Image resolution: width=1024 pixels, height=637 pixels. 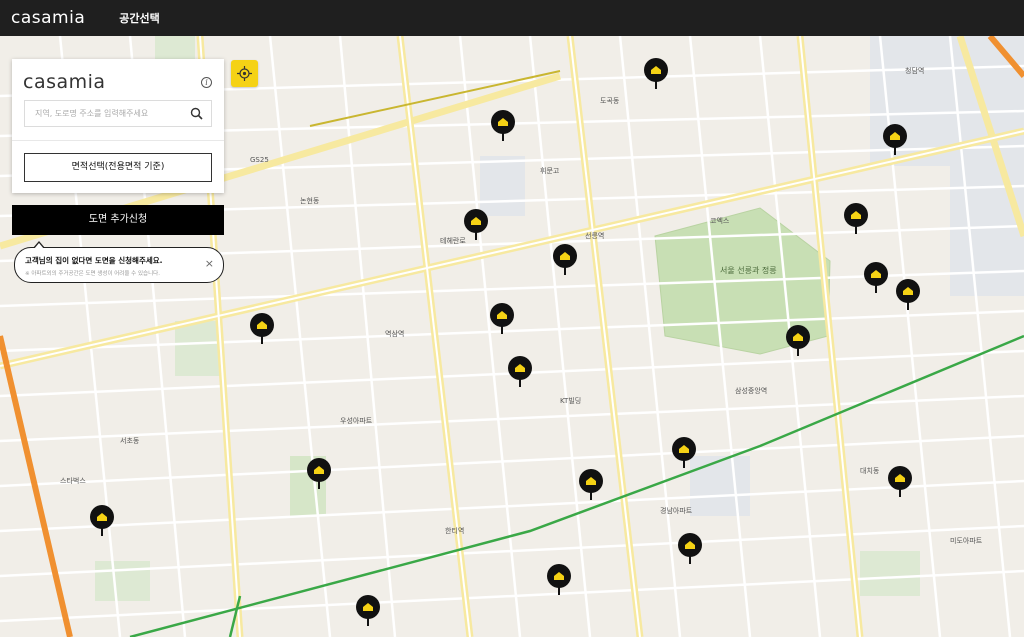 I want to click on panel-brand: casamia, so click(x=64, y=82).